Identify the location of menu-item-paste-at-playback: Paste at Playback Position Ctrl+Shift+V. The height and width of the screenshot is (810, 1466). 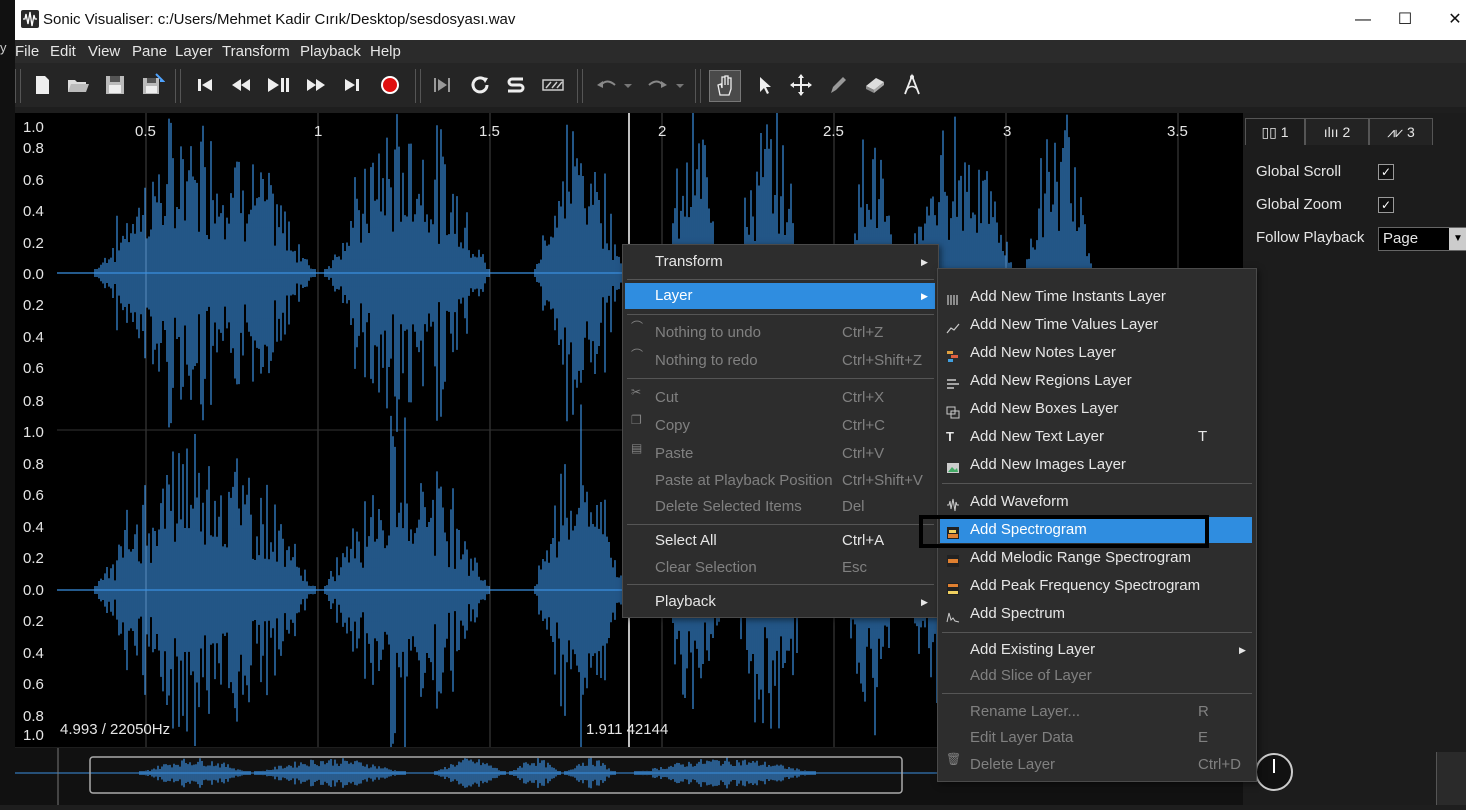
(780, 481).